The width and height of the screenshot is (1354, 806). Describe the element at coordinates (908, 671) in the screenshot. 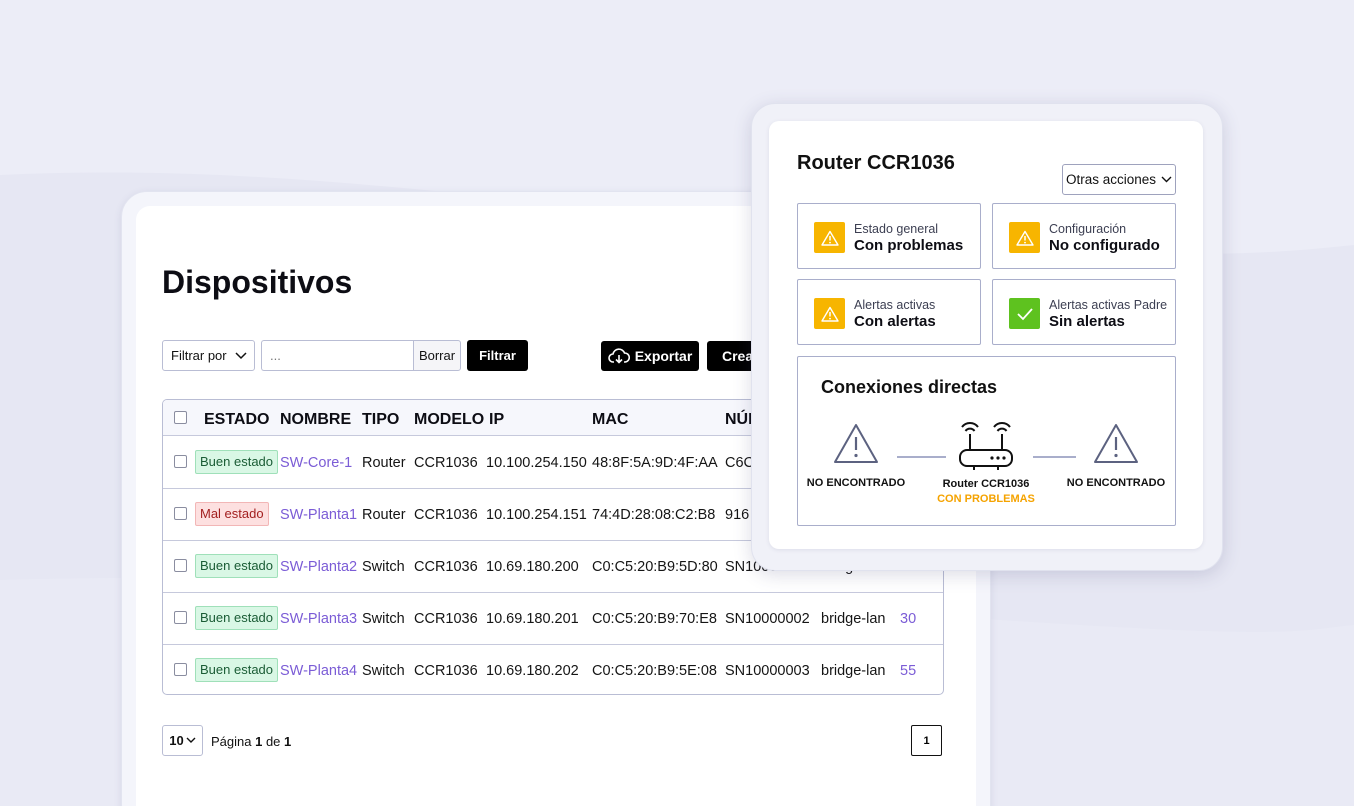

I see `device-number-link: 55` at that location.